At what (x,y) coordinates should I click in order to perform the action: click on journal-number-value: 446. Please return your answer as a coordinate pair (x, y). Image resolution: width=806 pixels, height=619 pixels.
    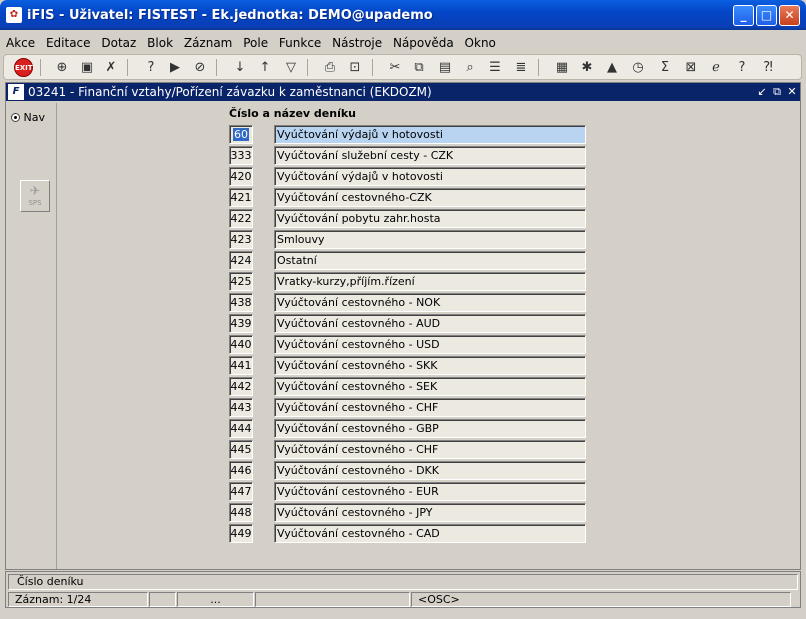
    Looking at the image, I should click on (241, 470).